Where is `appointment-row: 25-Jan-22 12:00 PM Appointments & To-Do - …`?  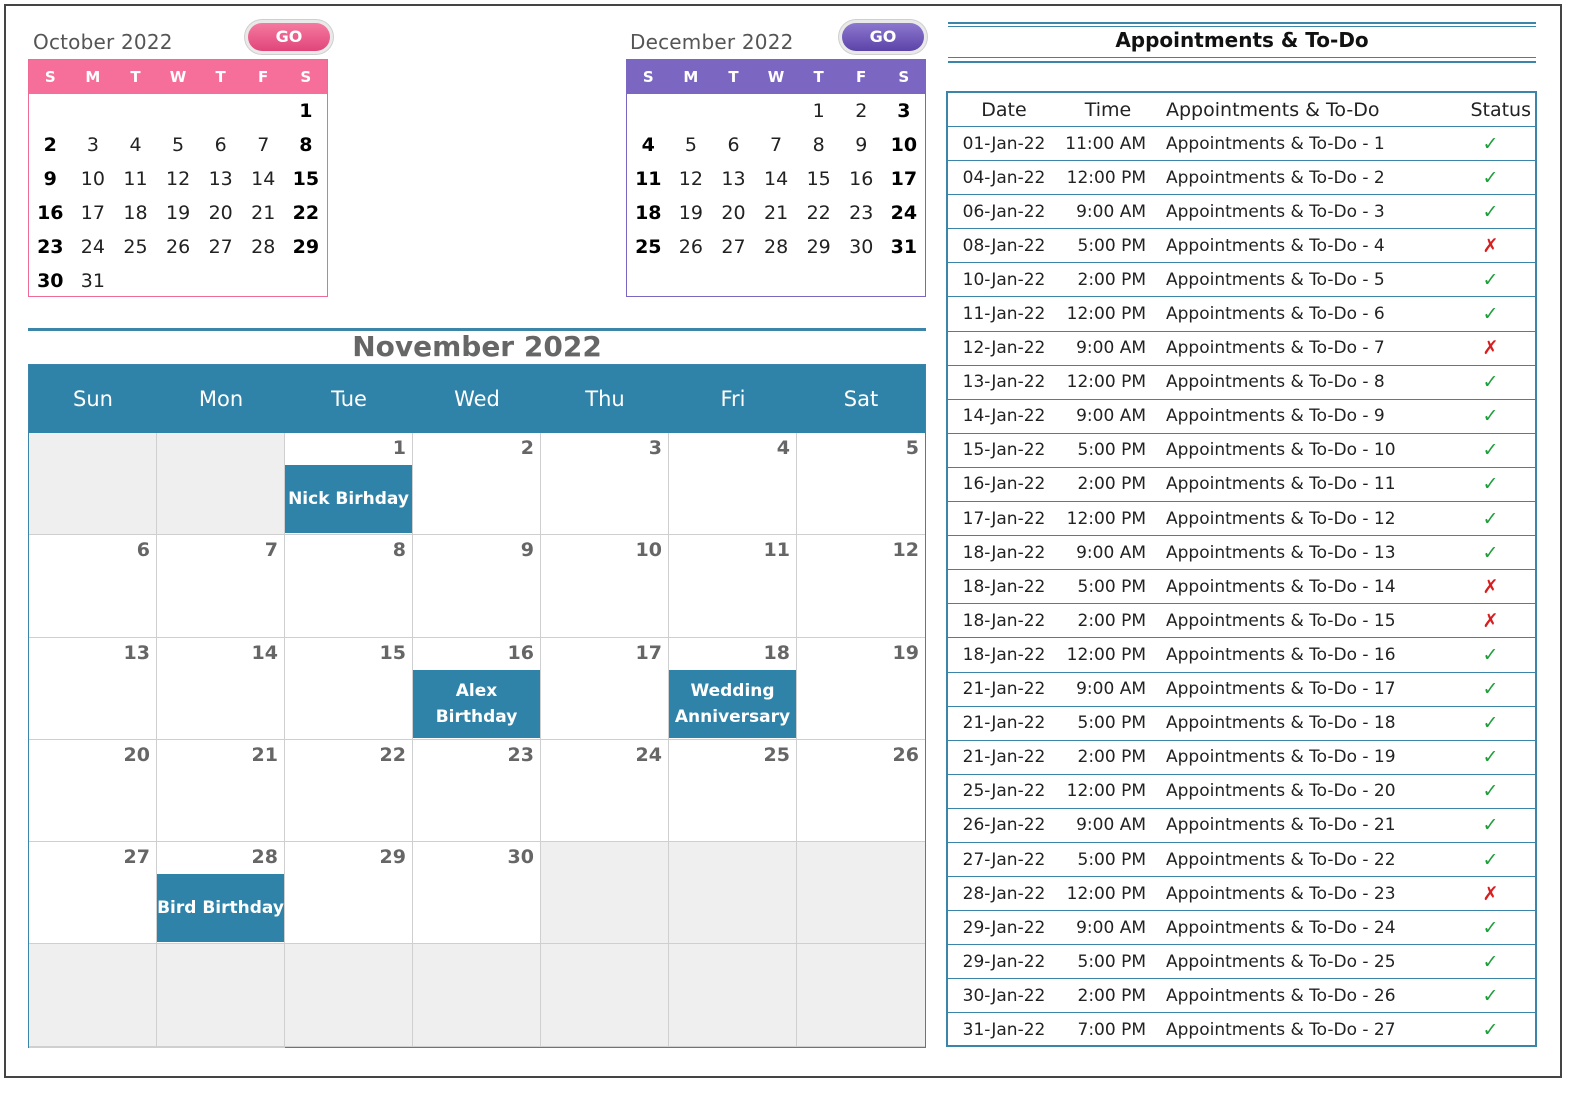
appointment-row: 25-Jan-22 12:00 PM Appointments & To-Do - … is located at coordinates (1241, 792).